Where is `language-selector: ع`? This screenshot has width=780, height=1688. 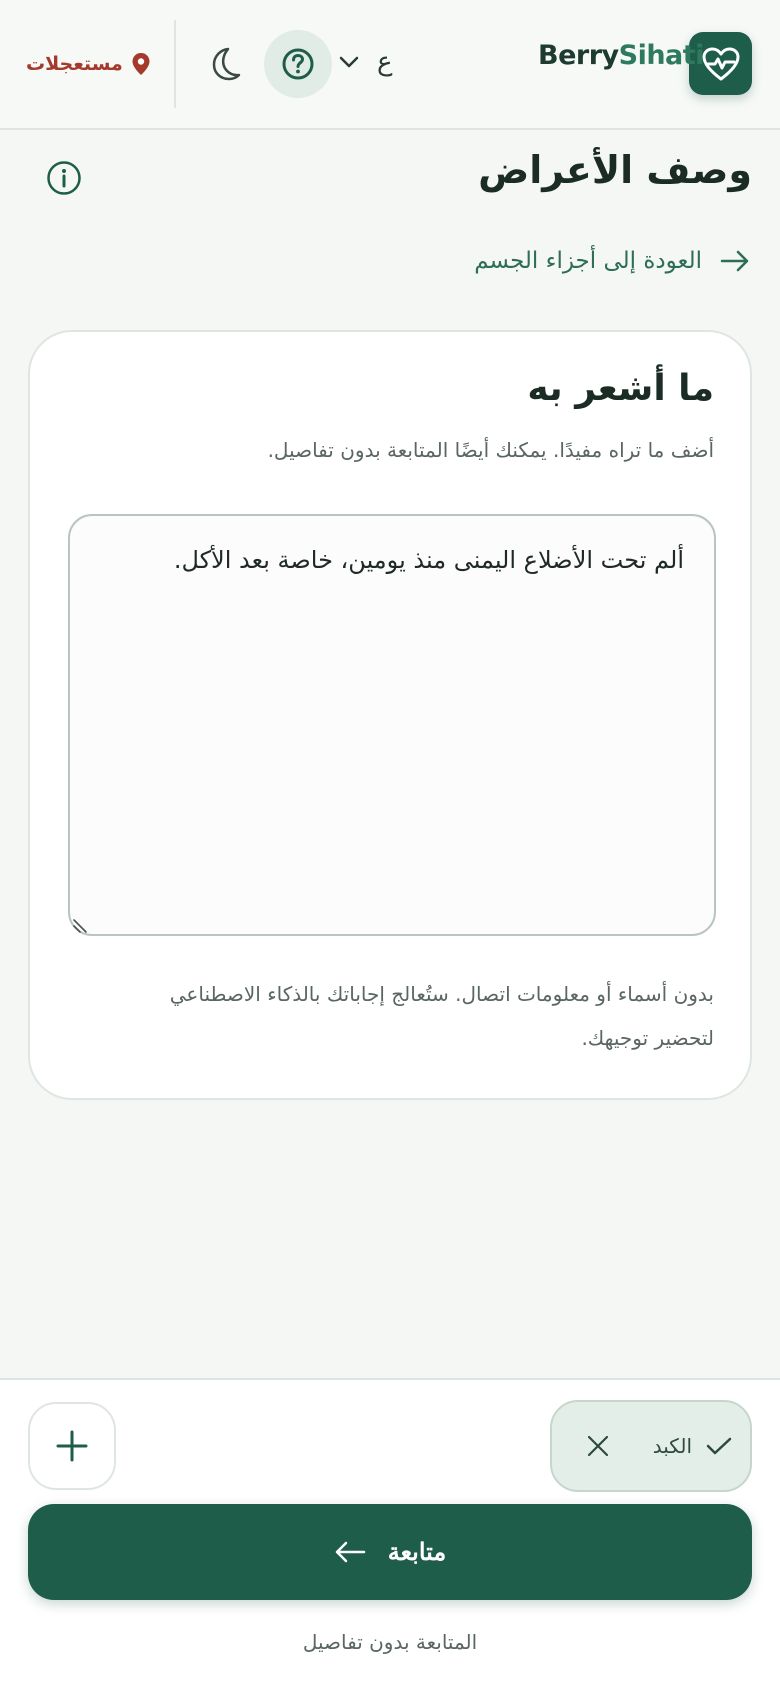 language-selector: ع is located at coordinates (374, 62).